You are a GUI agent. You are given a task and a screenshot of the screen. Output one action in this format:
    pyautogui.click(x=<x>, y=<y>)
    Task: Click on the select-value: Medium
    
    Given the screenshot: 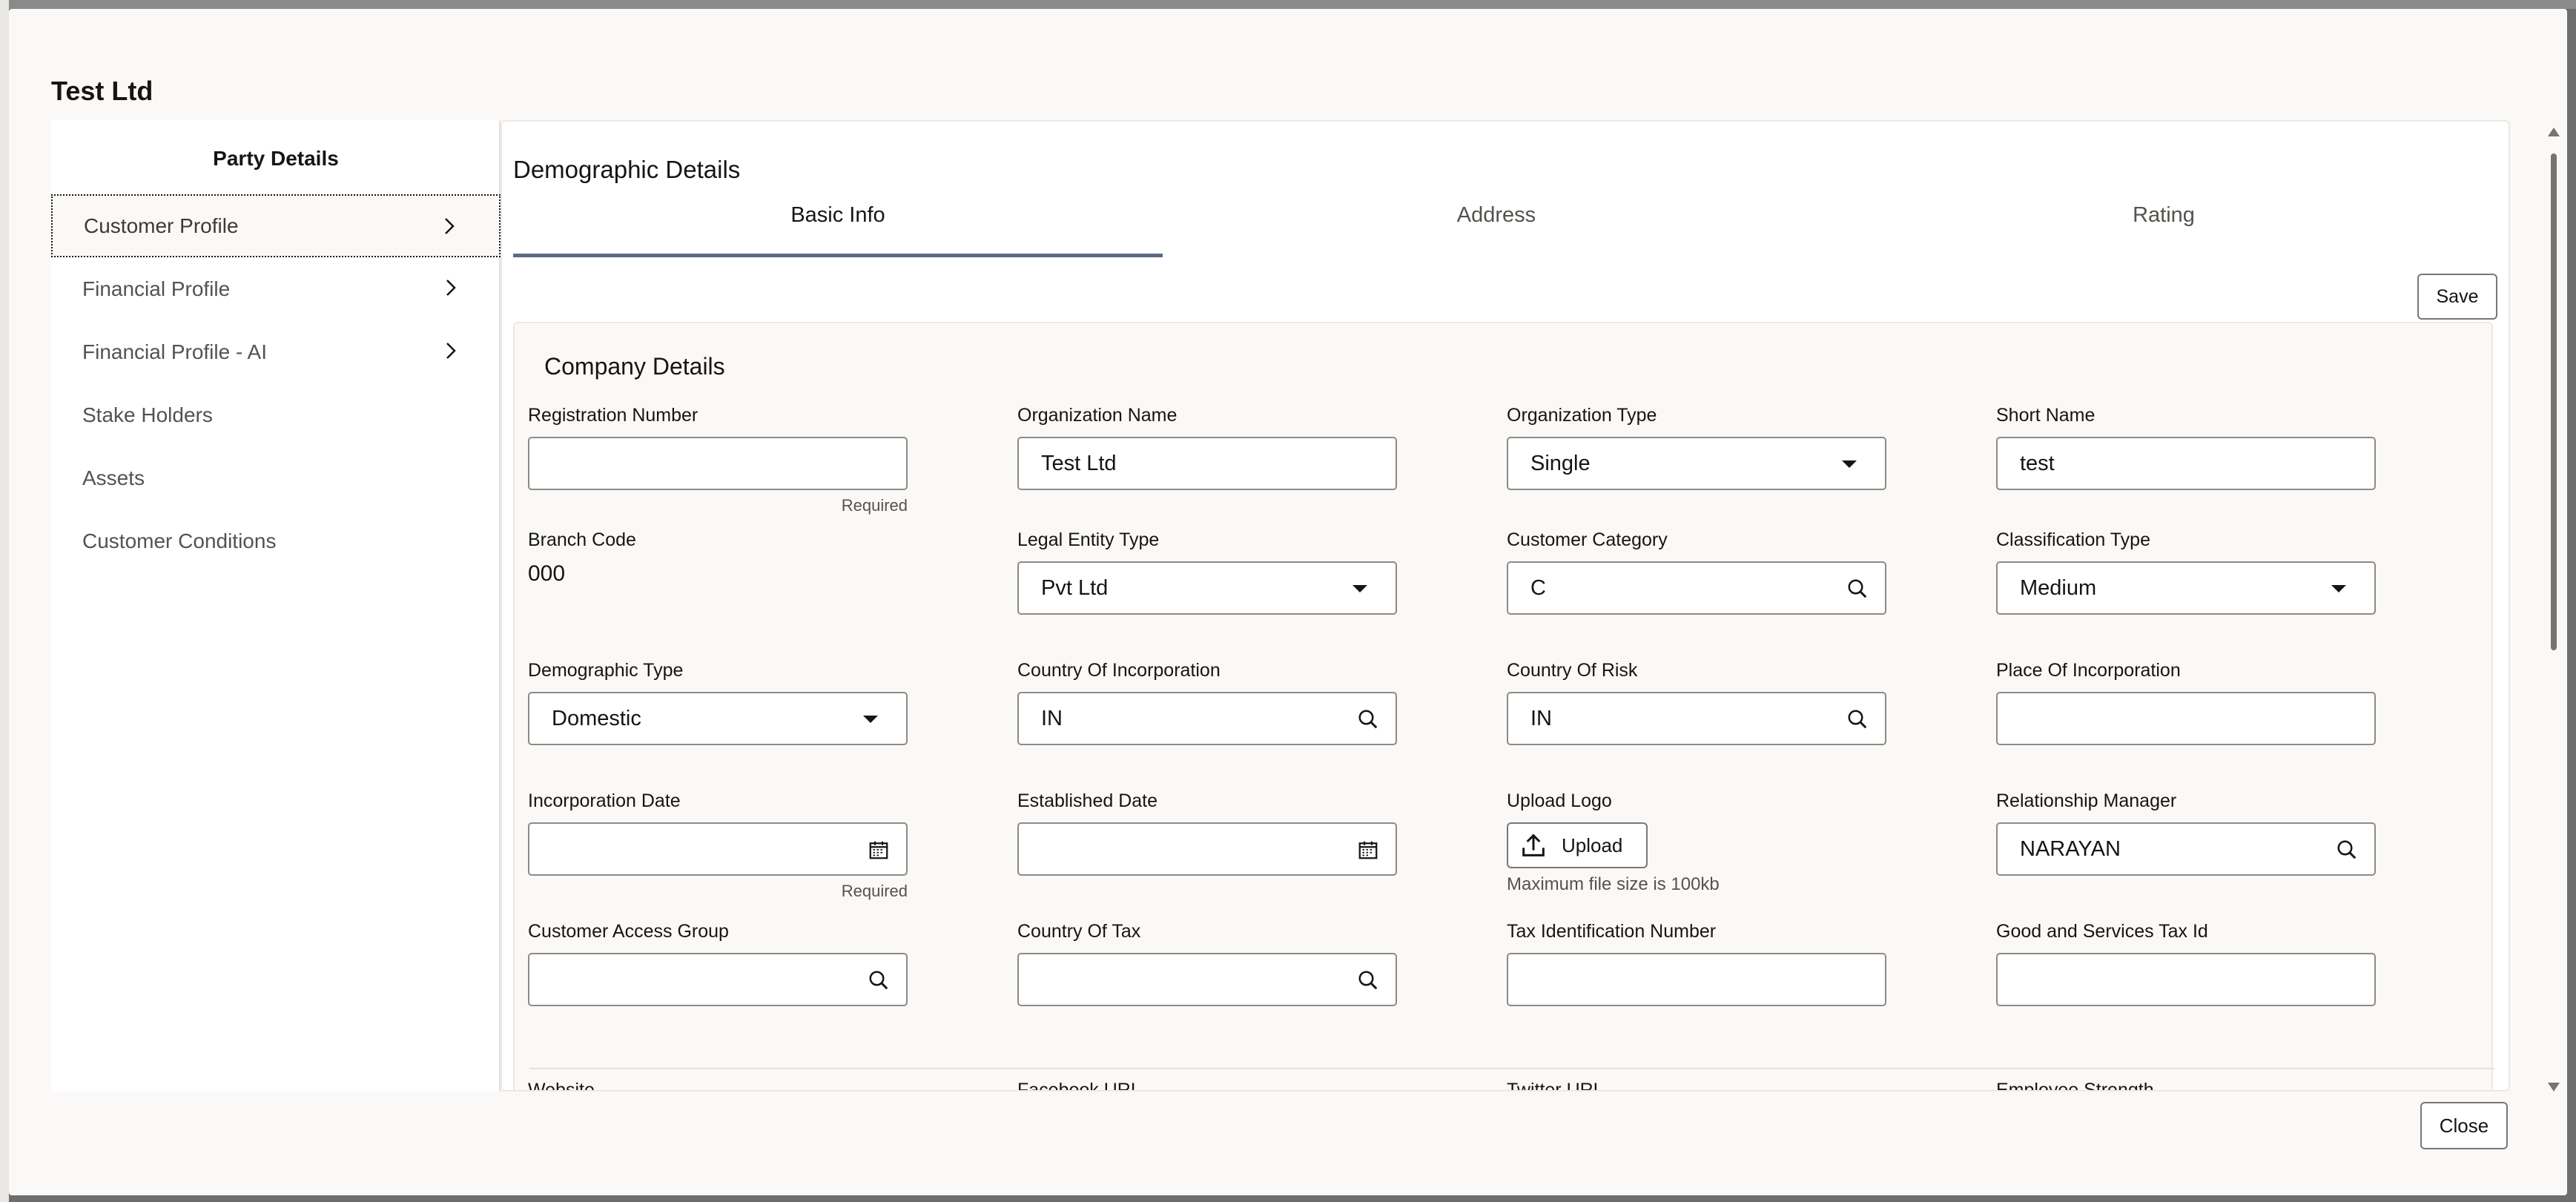 What is the action you would take?
    pyautogui.click(x=2058, y=587)
    